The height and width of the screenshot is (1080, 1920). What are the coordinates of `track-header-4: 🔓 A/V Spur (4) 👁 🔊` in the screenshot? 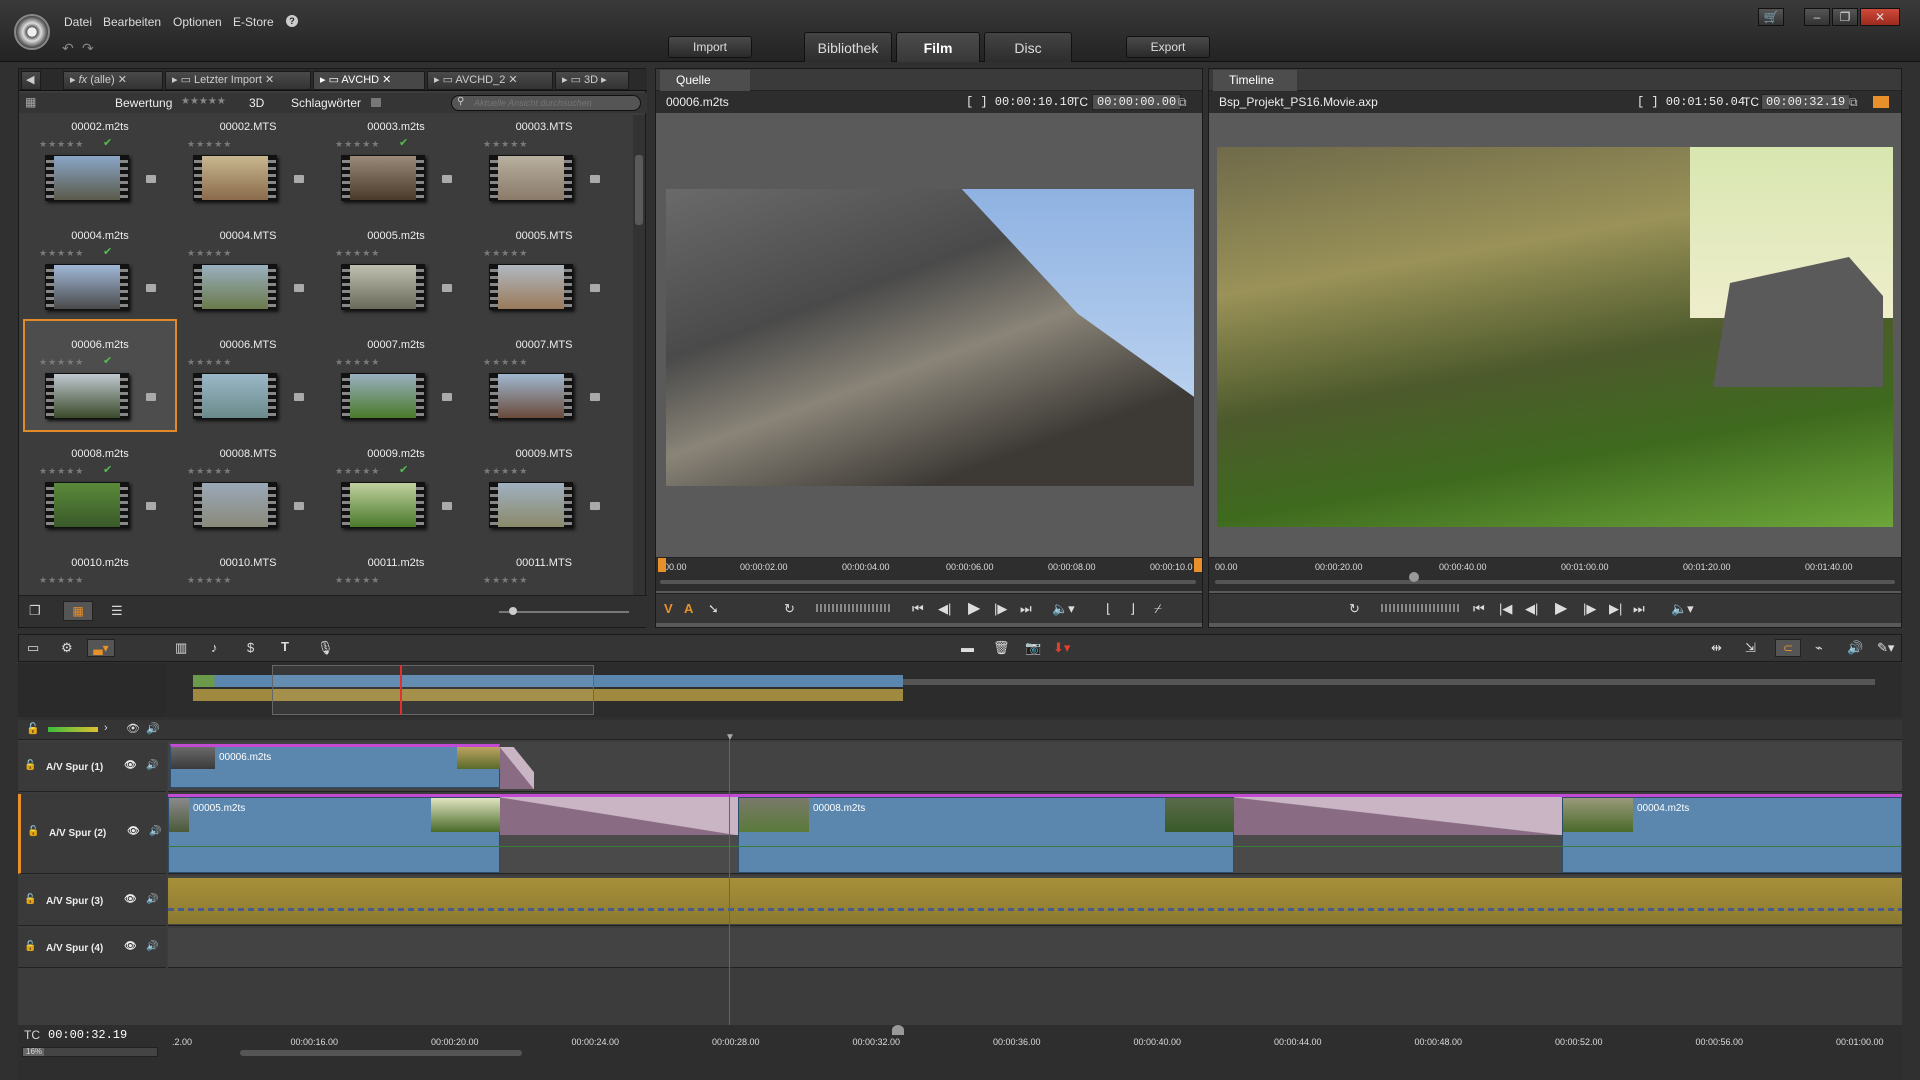 It's located at (92, 948).